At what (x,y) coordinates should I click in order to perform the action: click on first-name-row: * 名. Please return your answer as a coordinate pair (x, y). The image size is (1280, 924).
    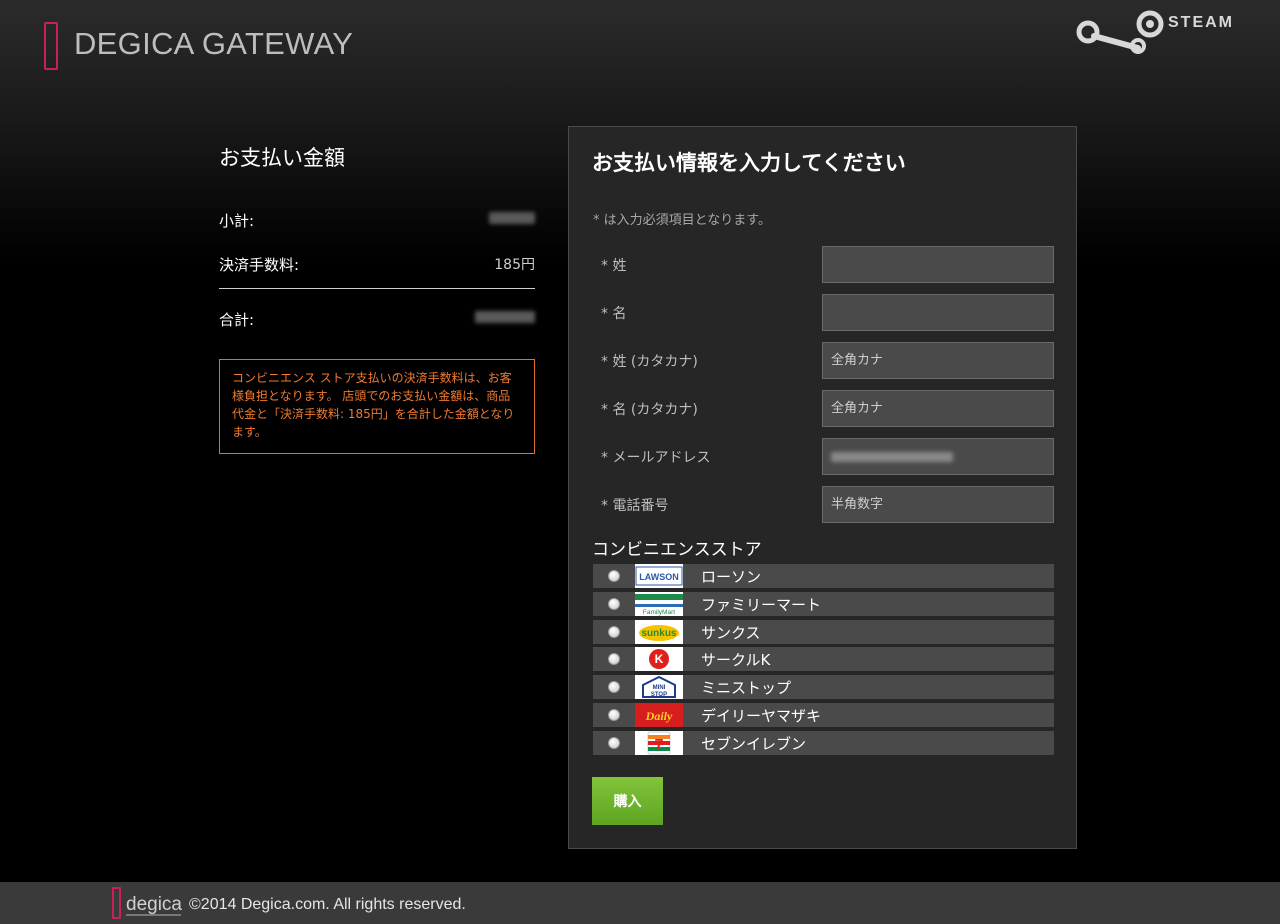
    Looking at the image, I should click on (827, 312).